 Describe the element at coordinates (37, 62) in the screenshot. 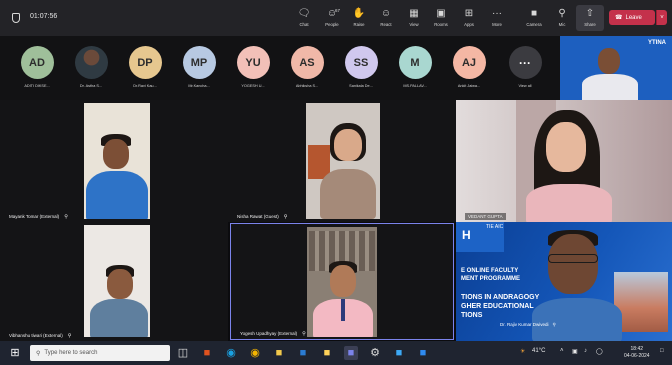

I see `avatar: AD` at that location.